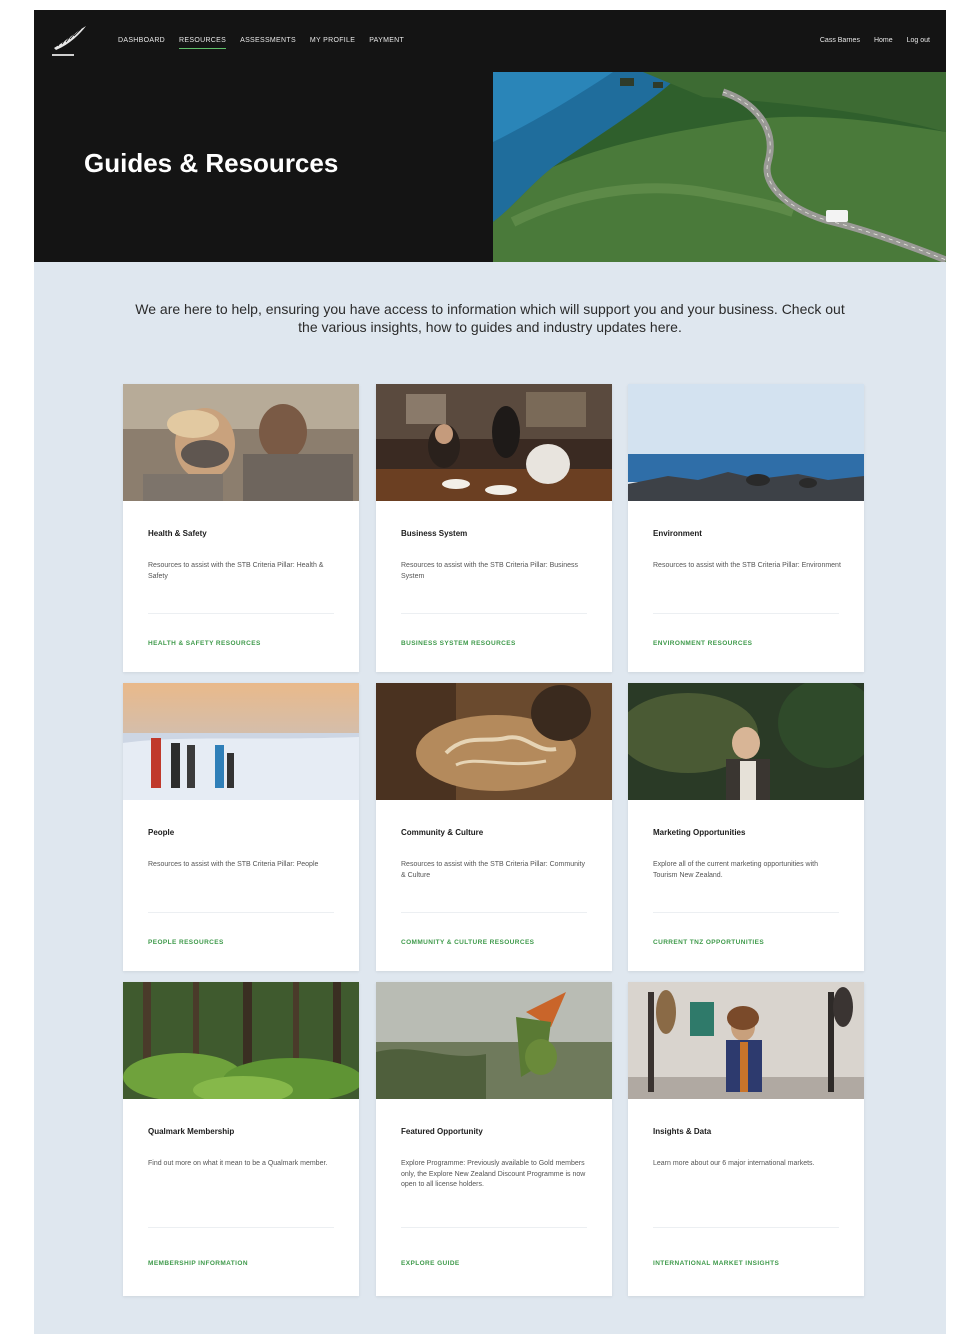 This screenshot has width=960, height=1334. What do you see at coordinates (708, 942) in the screenshot?
I see `card-link: CURRENT TNZ OPPORTUNITIES` at bounding box center [708, 942].